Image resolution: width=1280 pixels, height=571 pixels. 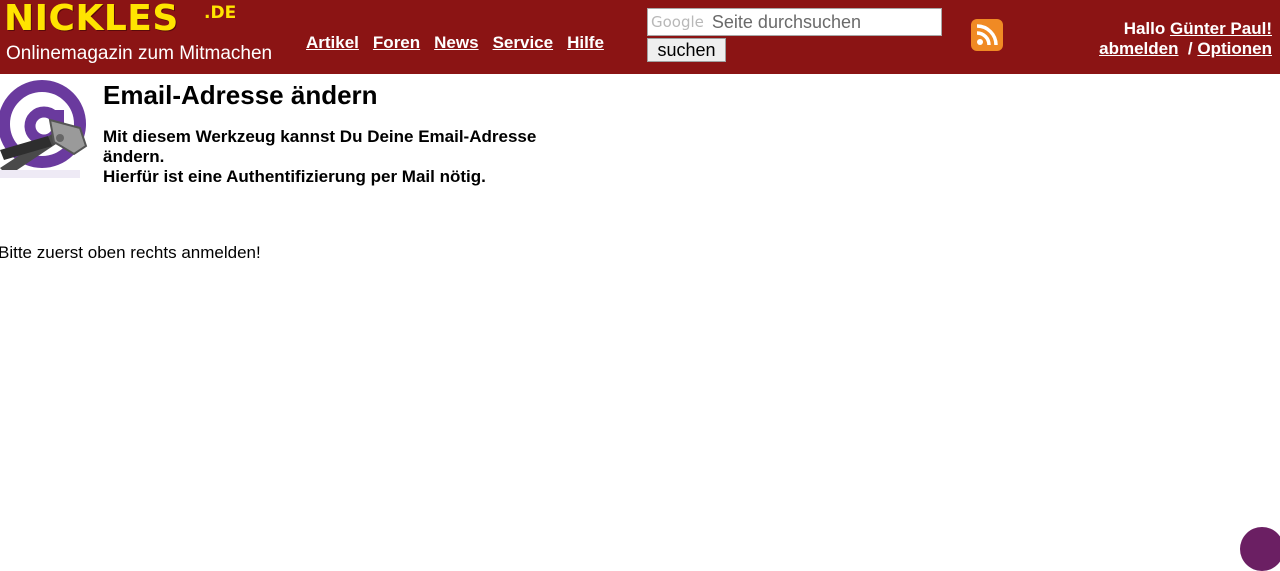 I want to click on logo-wordmark: NICKLES, so click(x=91, y=19).